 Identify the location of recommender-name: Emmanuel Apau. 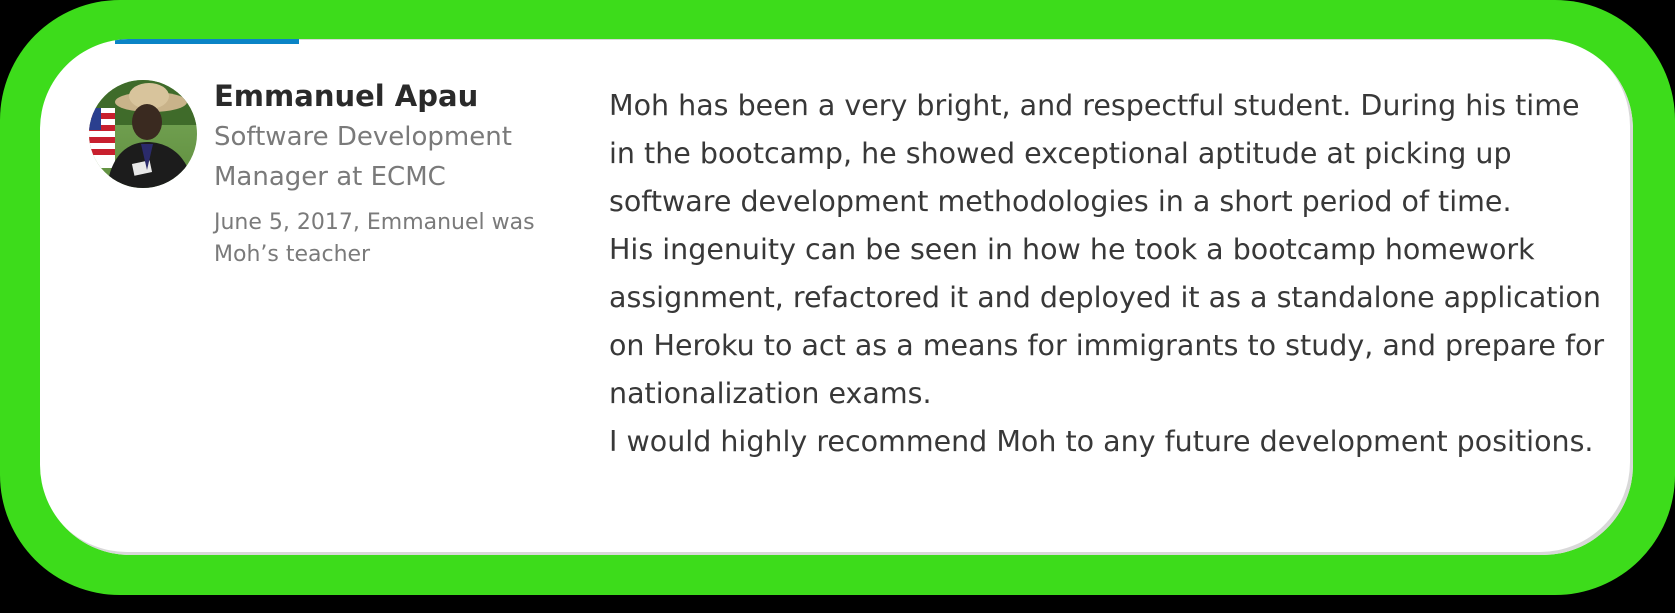
(394, 96).